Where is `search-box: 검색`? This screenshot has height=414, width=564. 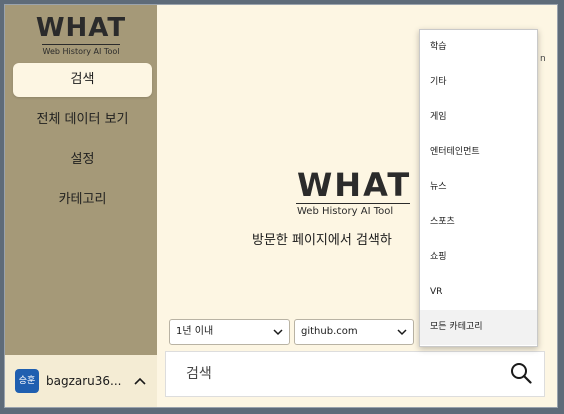 search-box: 검색 is located at coordinates (355, 374).